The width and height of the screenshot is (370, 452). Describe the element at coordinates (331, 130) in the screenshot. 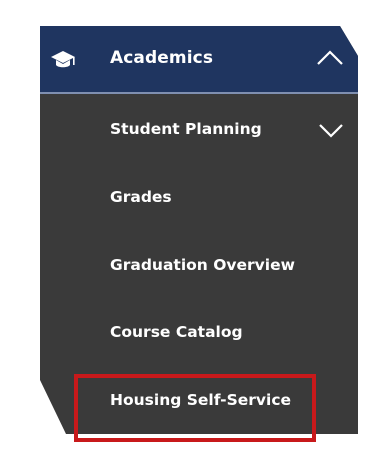

I see `chevron-down-icon` at that location.